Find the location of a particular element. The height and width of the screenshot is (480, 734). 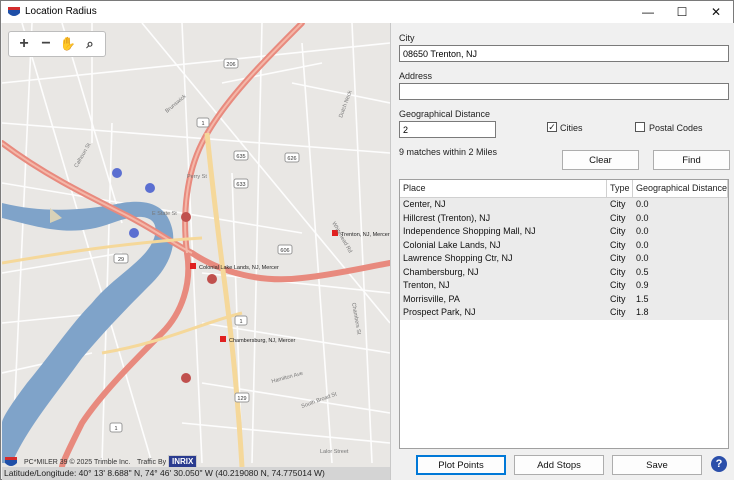

route-shield: 29 is located at coordinates (121, 260).